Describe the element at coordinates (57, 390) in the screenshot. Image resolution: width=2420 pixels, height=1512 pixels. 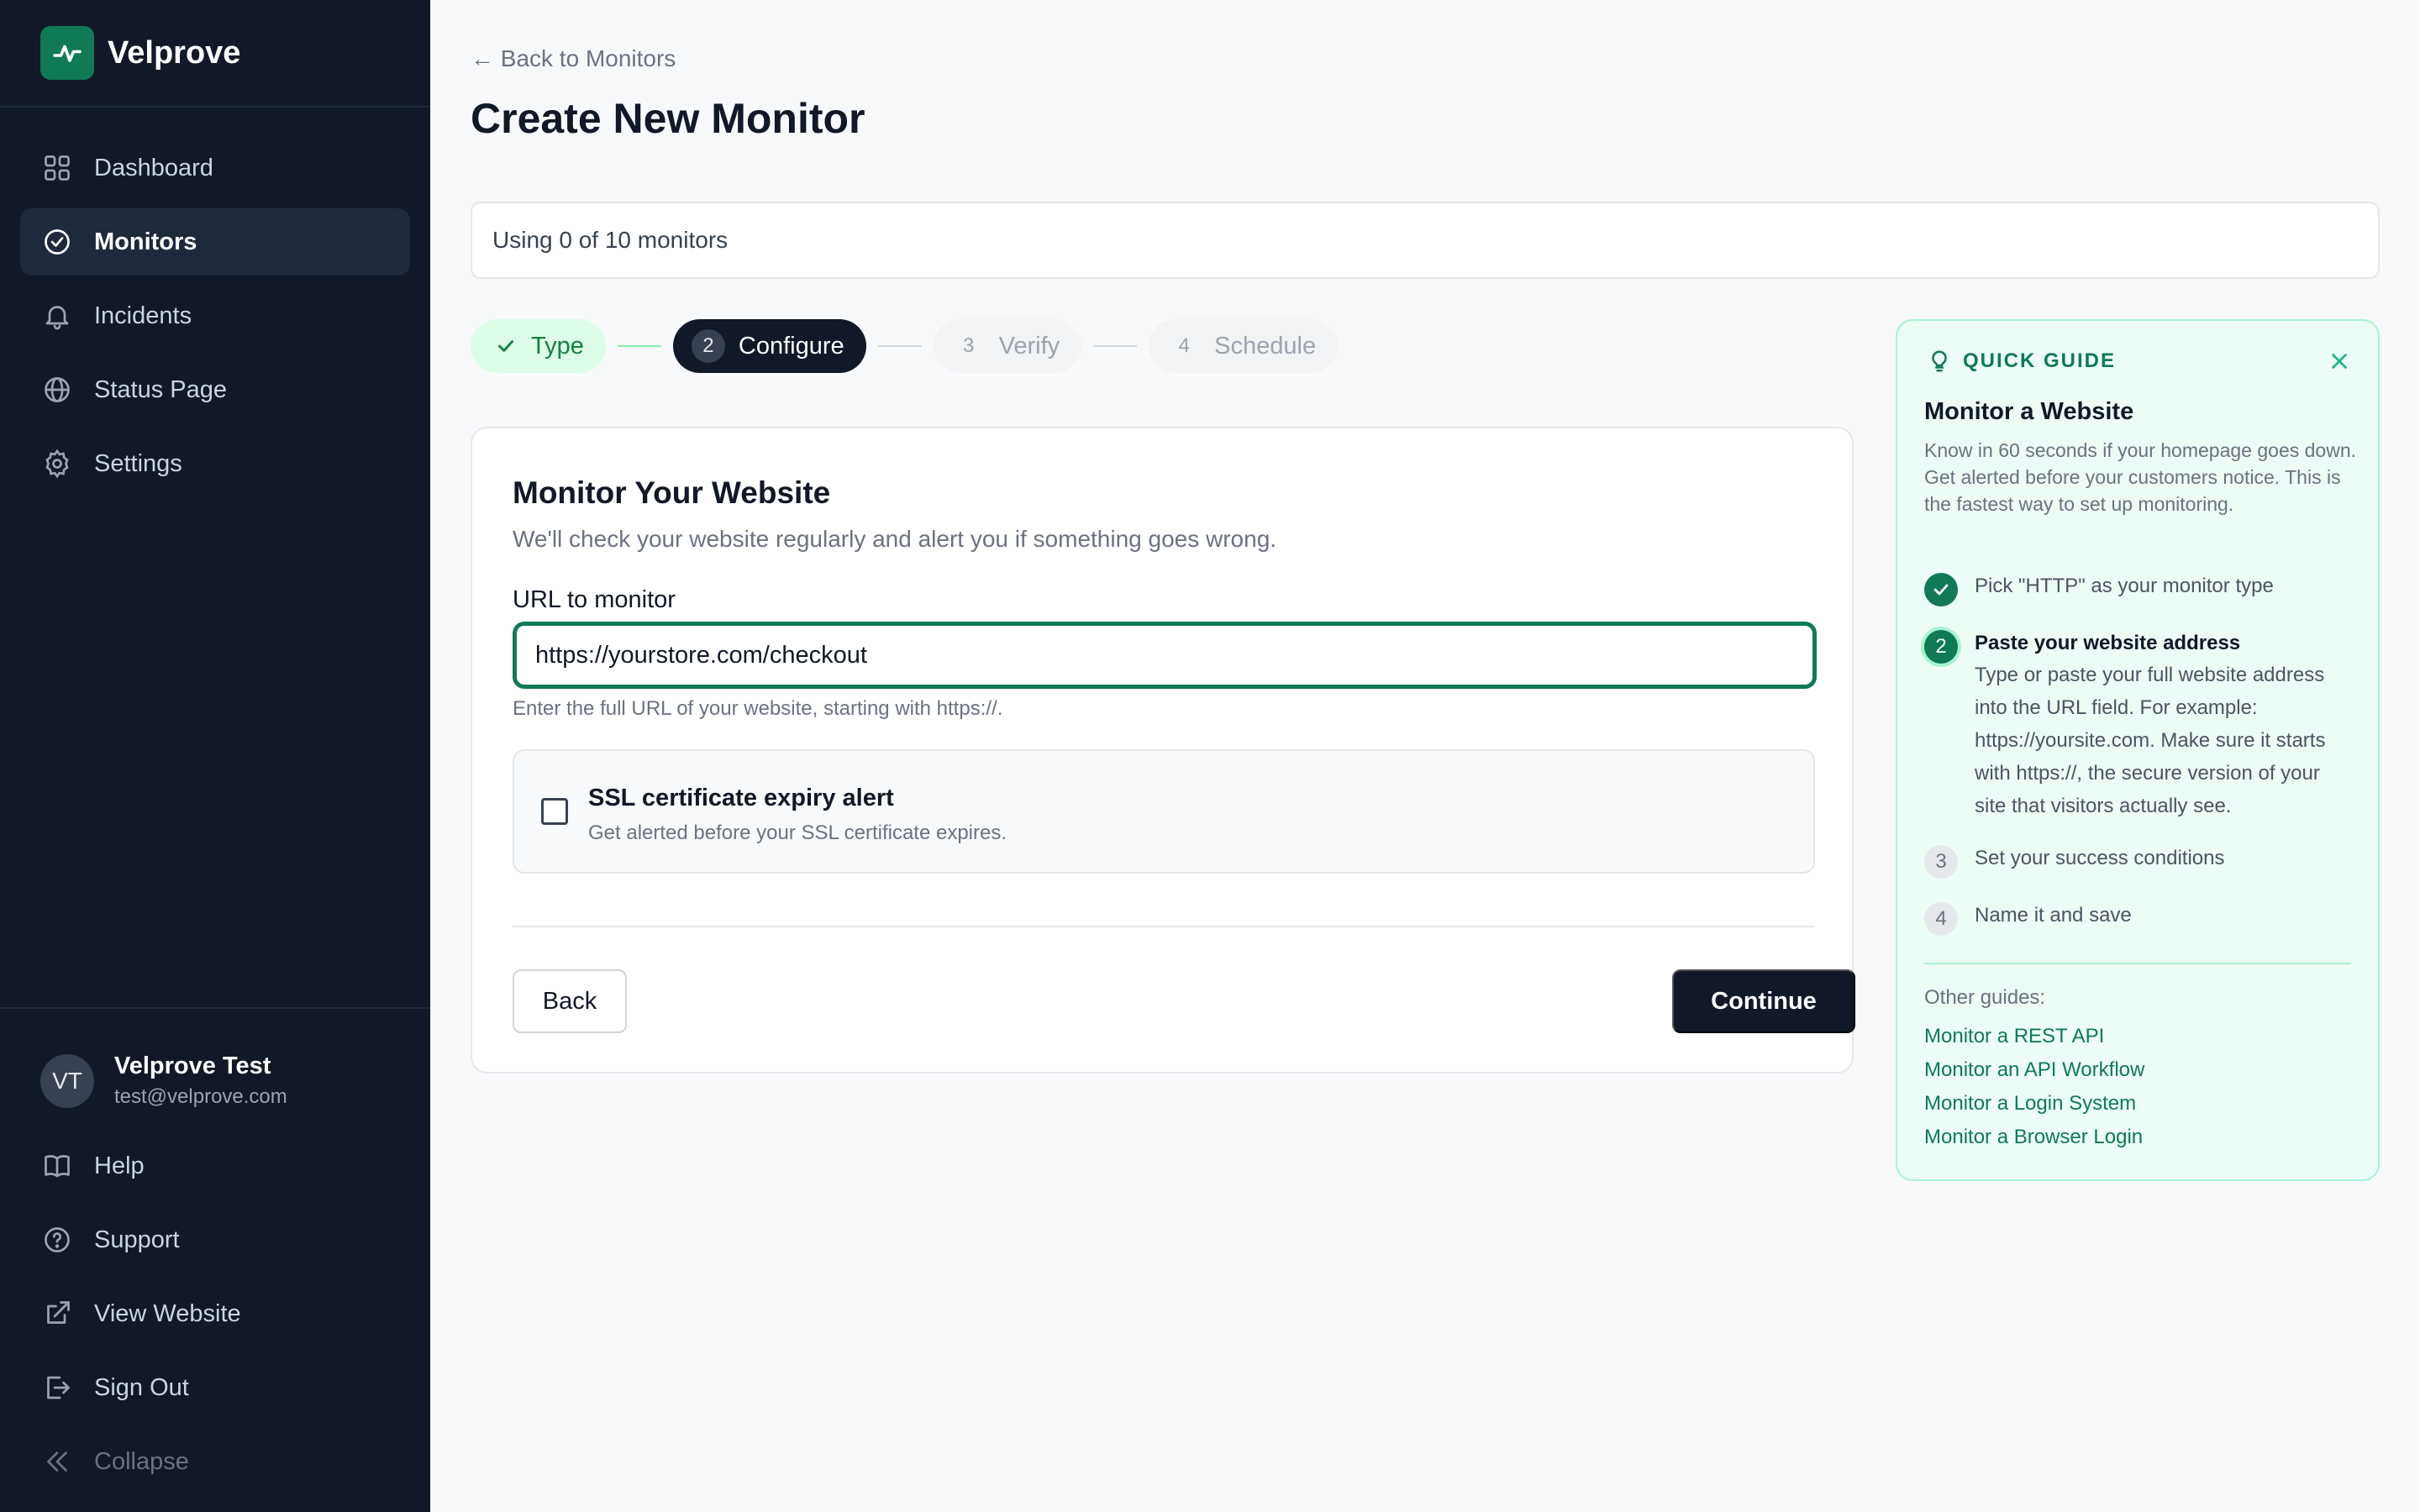
I see `globe-icon` at that location.